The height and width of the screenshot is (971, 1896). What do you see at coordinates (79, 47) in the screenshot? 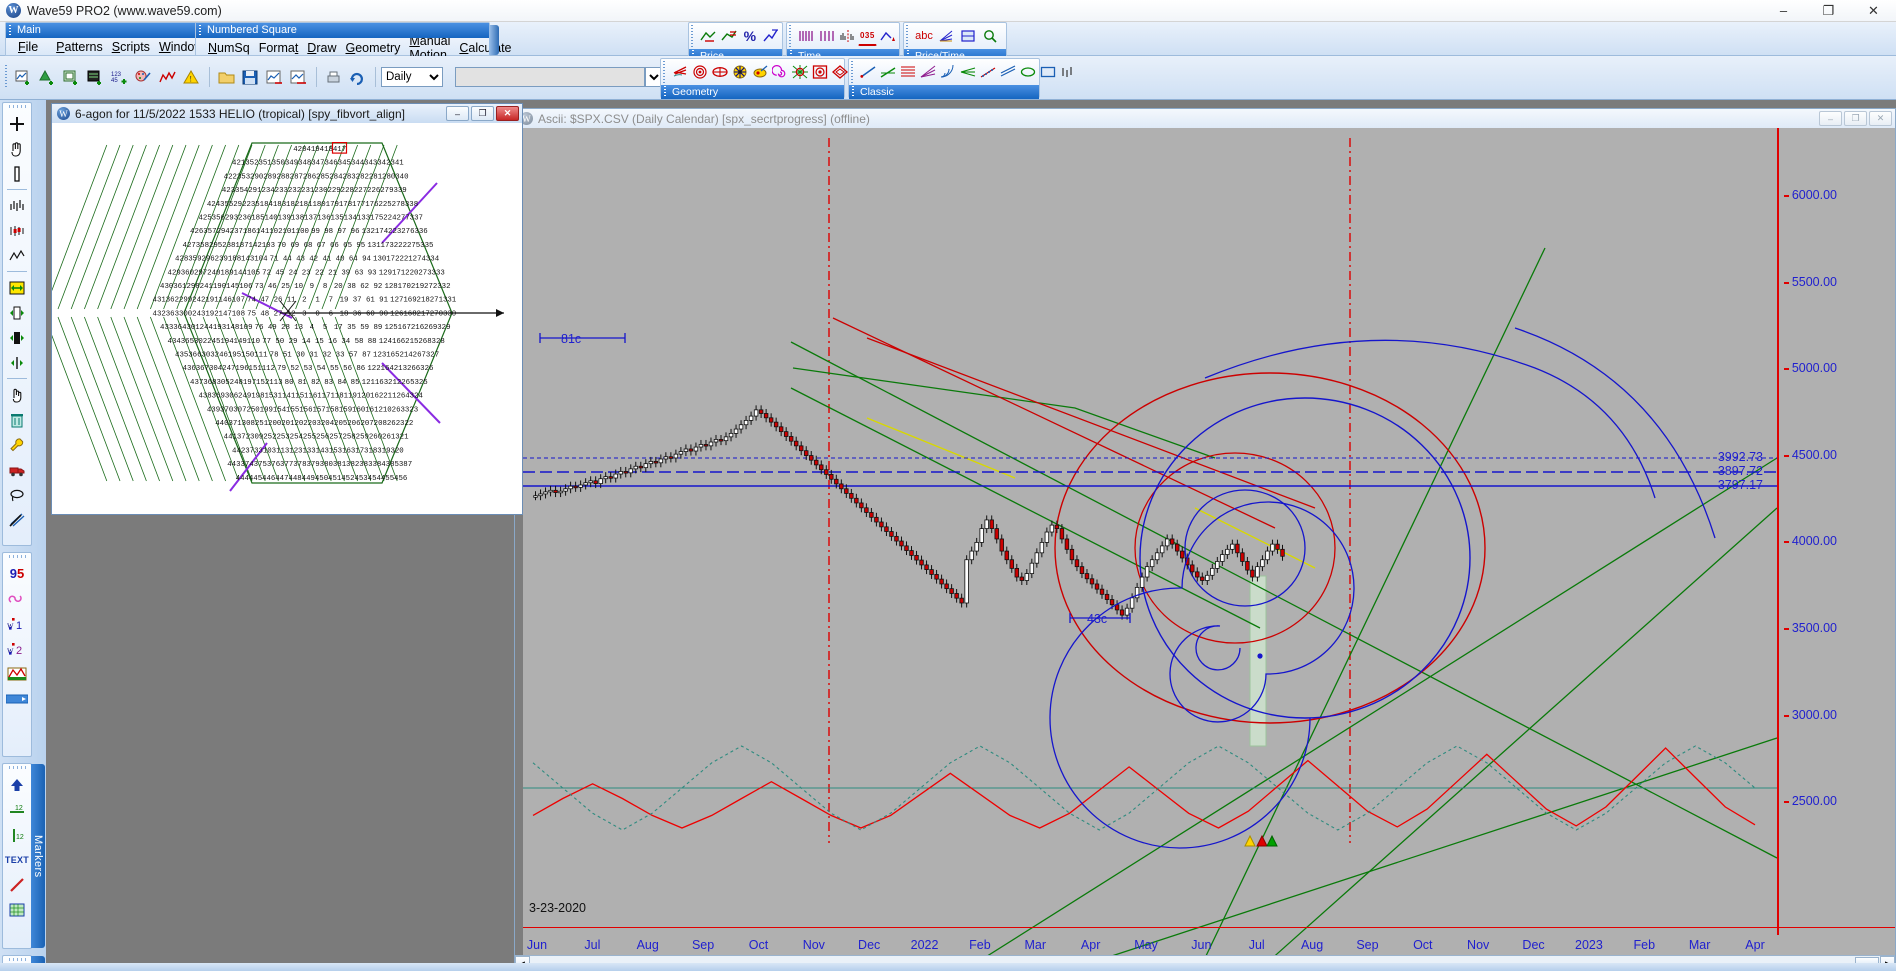
I see `menu-item-patterns: Patterns` at bounding box center [79, 47].